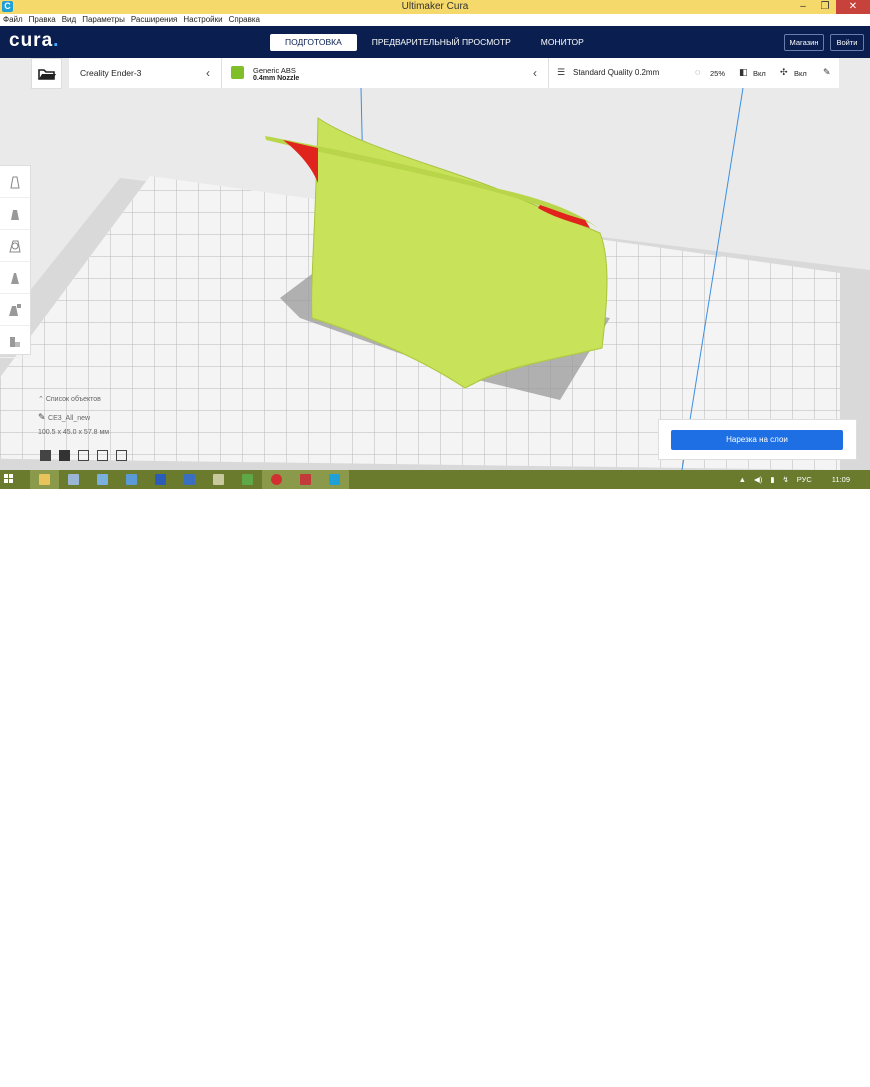 This screenshot has height=1087, width=870. I want to click on material-name: Generic ABS, so click(274, 70).